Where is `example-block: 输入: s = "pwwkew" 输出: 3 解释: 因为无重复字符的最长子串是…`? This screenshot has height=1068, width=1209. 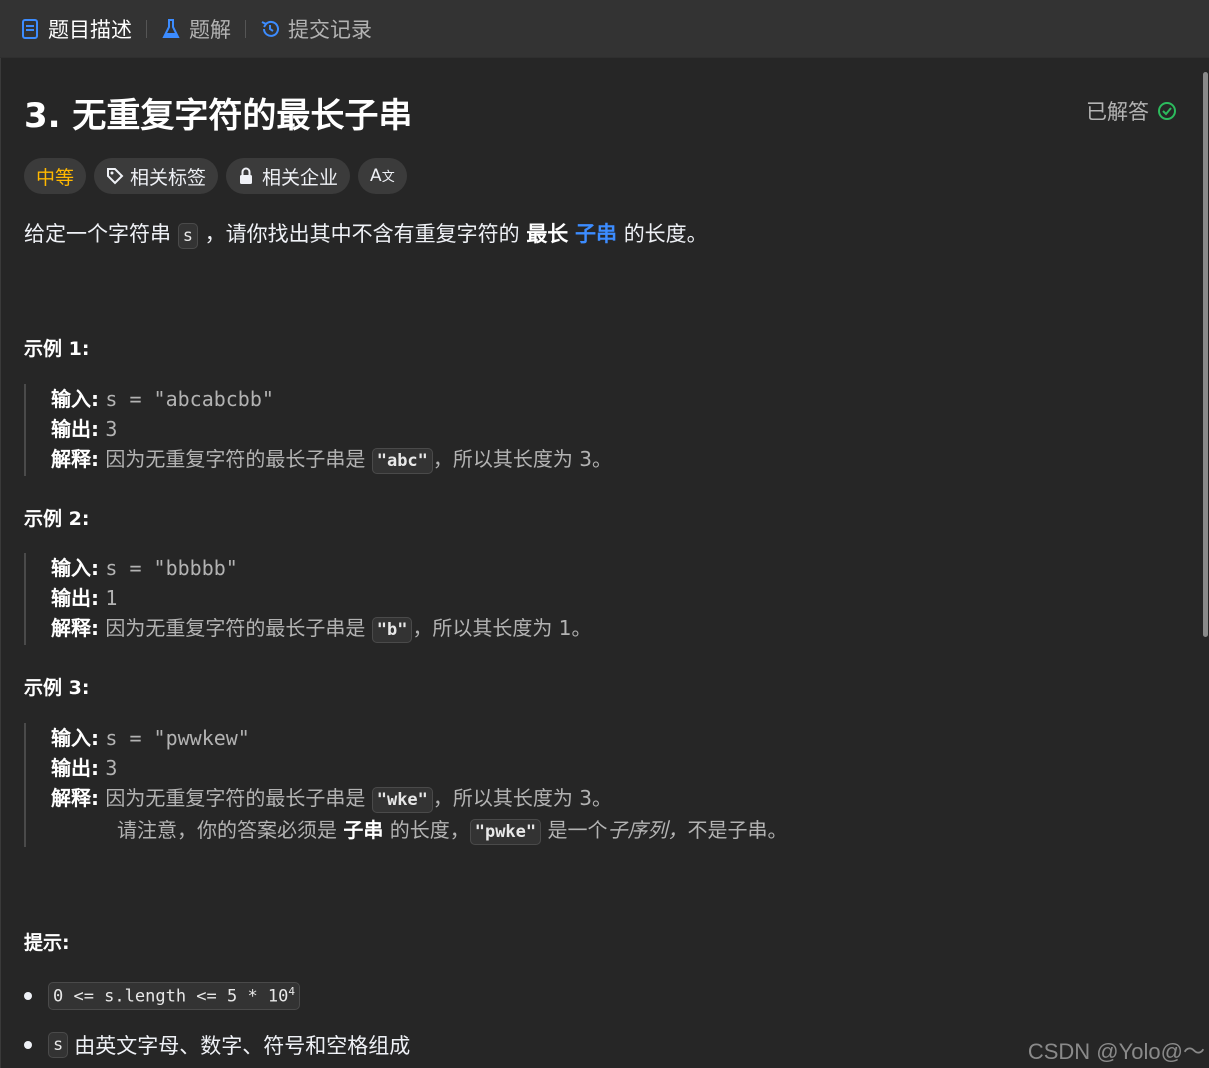 example-block: 输入: s = "pwwkew" 输出: 3 解释: 因为无重复字符的最长子串是… is located at coordinates (406, 785).